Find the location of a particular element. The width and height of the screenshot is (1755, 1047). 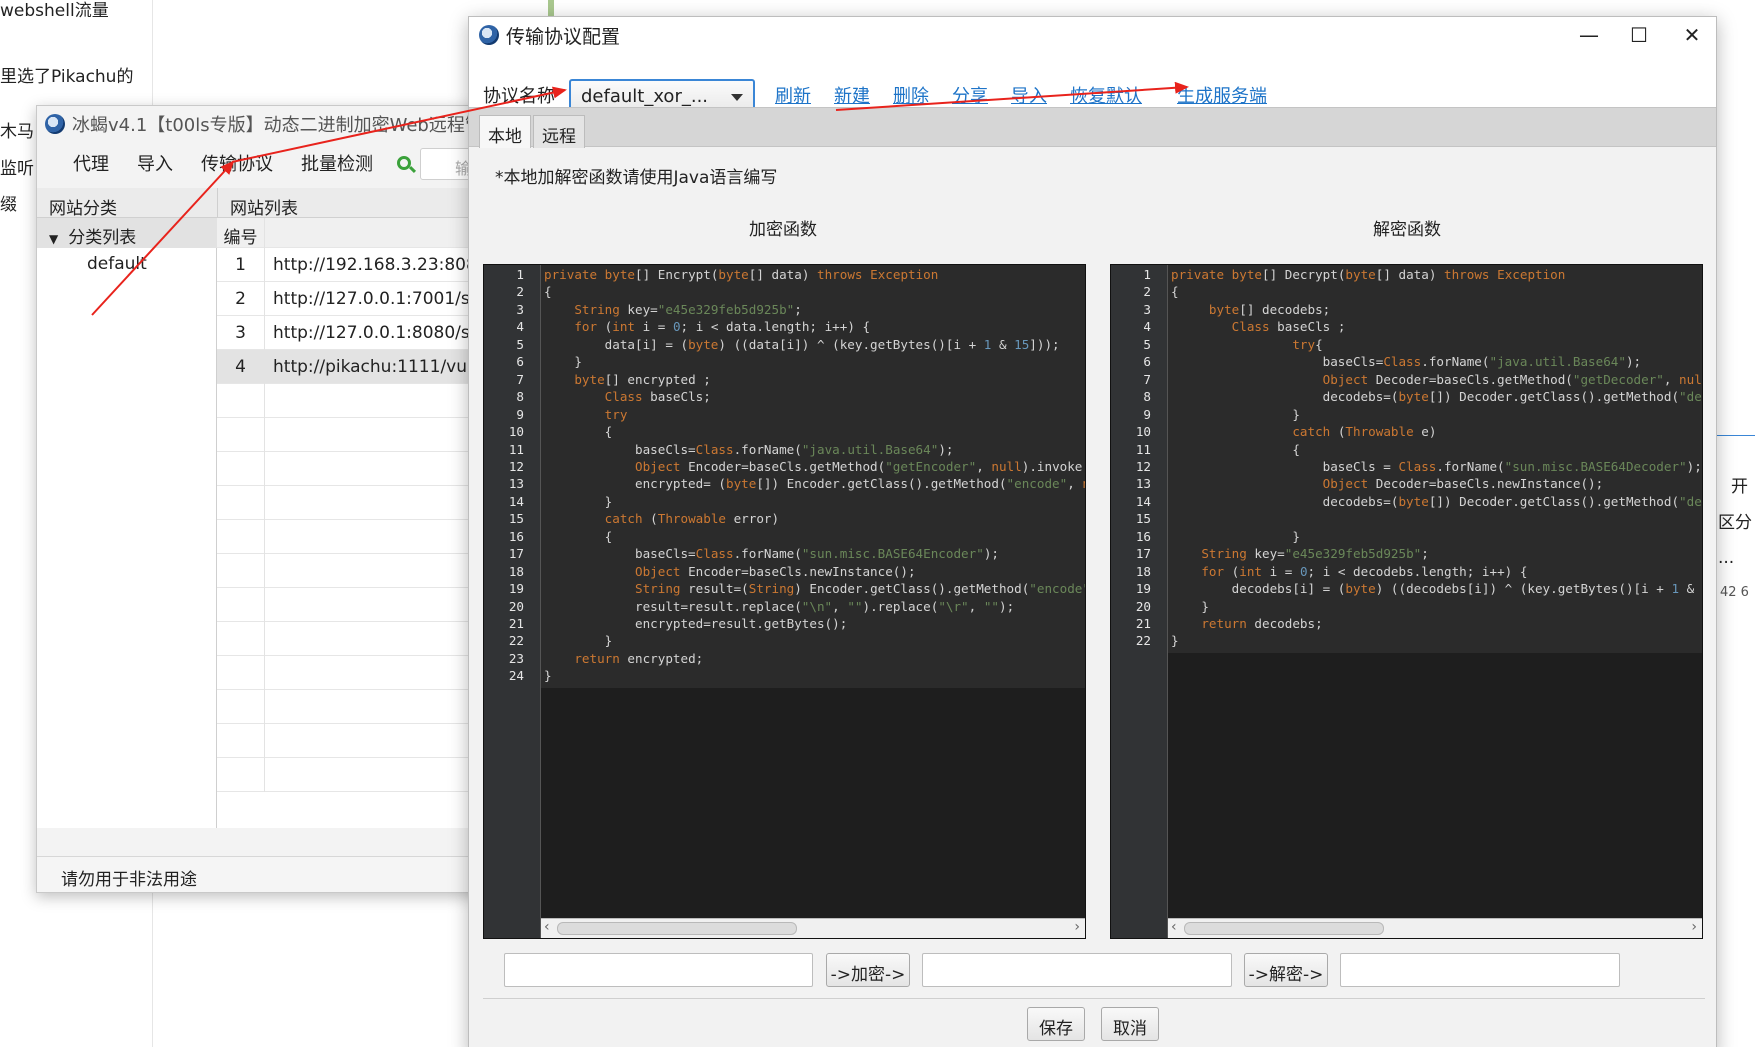

encrypt-button: ->加密-> is located at coordinates (868, 970).